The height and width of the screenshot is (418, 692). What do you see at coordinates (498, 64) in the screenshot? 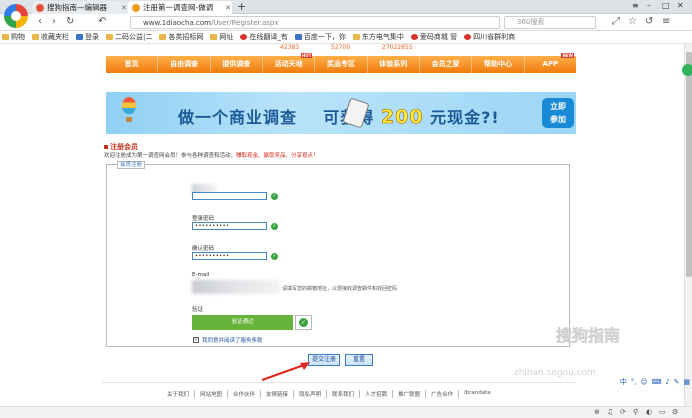
I see `nav-help: 帮助中心` at bounding box center [498, 64].